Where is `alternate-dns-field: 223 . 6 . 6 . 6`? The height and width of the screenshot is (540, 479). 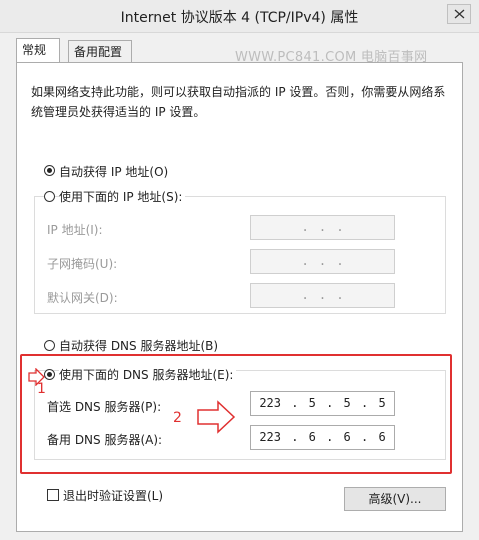 alternate-dns-field: 223 . 6 . 6 . 6 is located at coordinates (322, 437).